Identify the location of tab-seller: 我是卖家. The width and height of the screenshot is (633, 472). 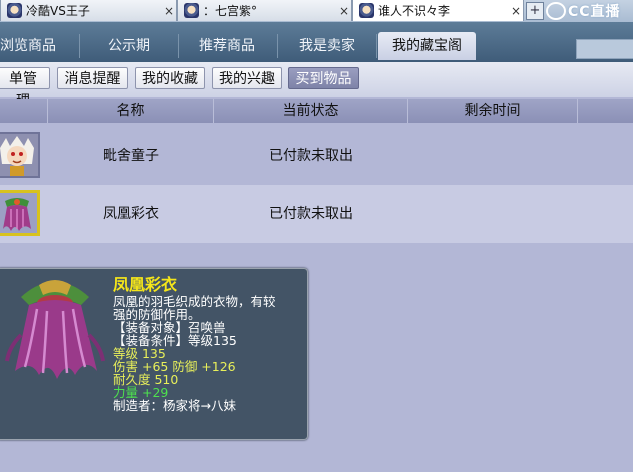
(327, 46).